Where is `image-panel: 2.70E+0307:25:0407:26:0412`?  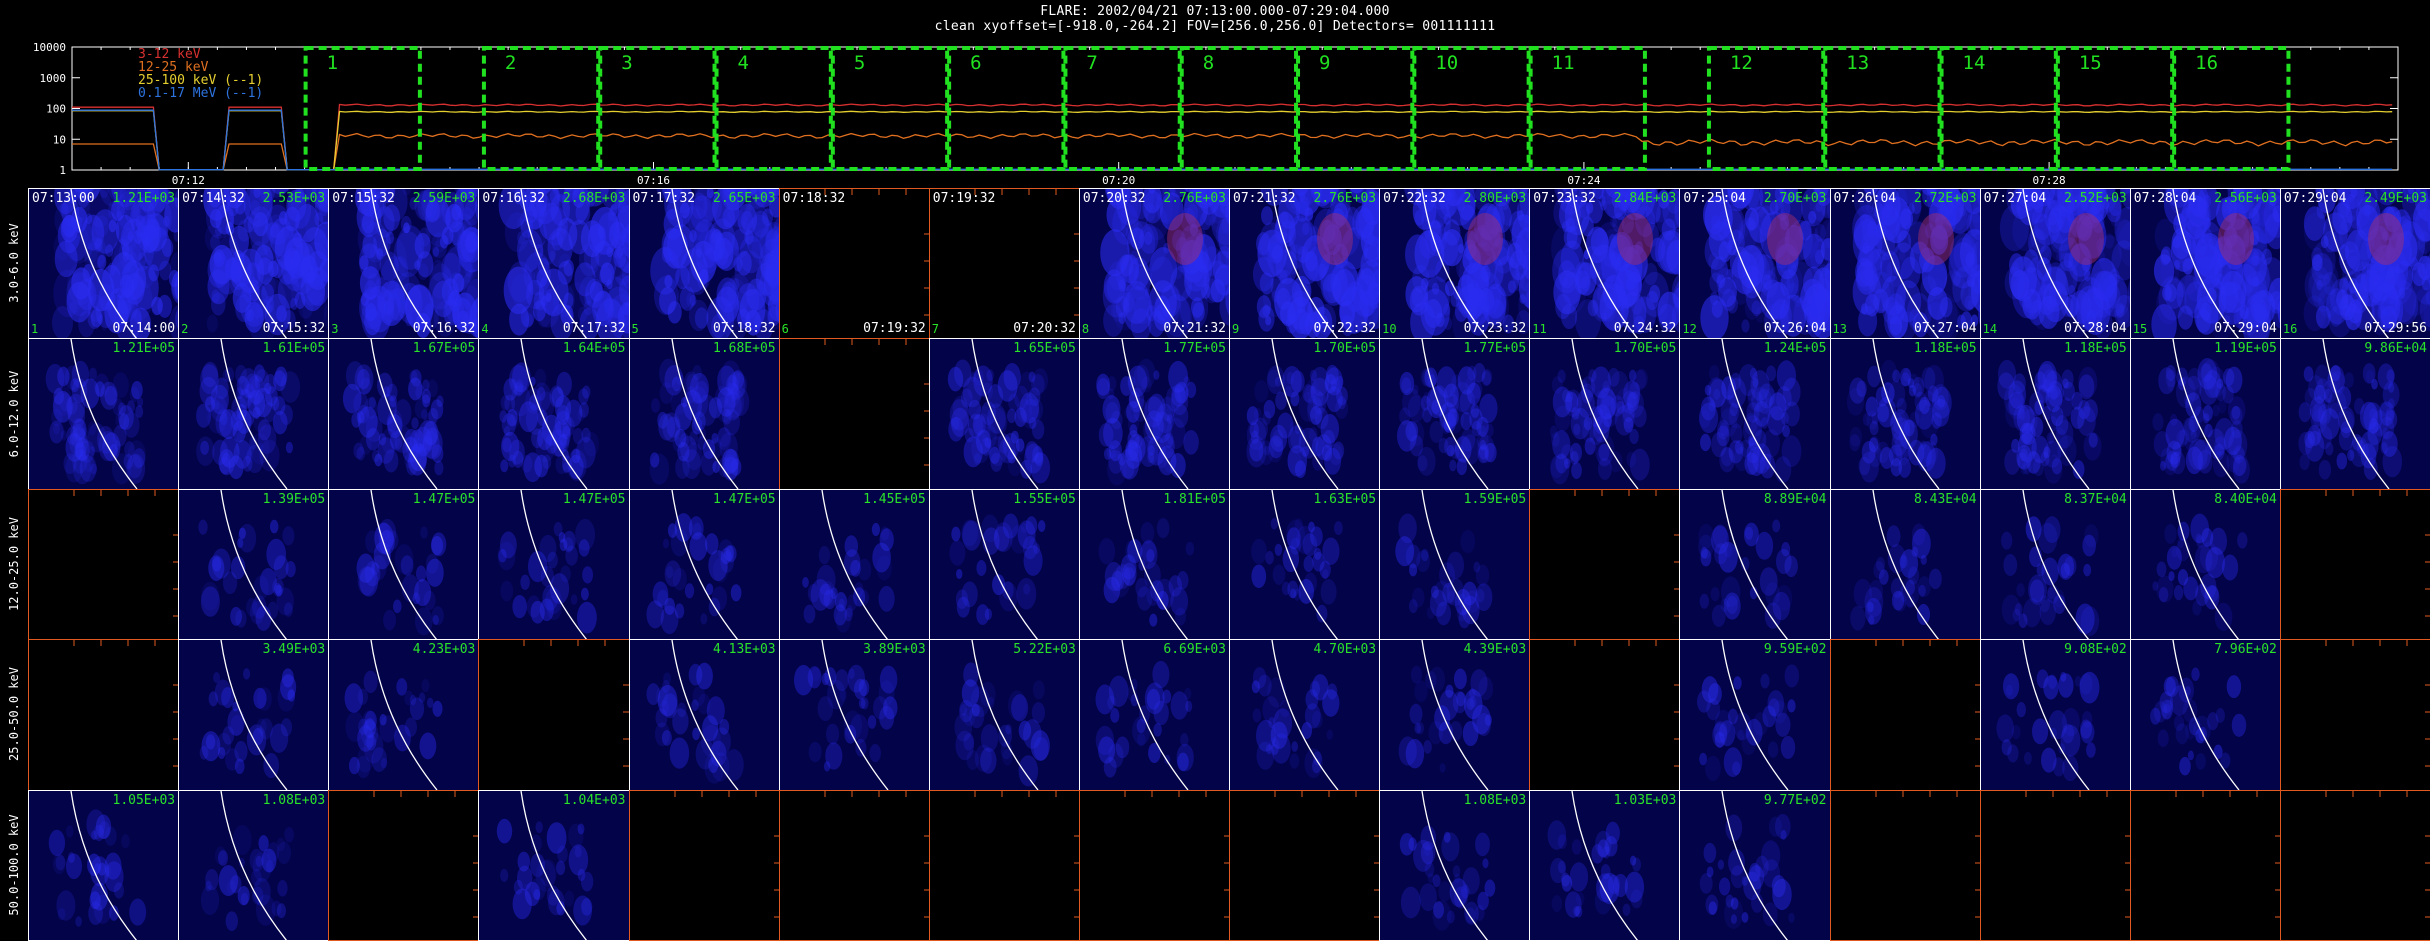
image-panel: 2.70E+0307:25:0407:26:0412 is located at coordinates (1754, 263).